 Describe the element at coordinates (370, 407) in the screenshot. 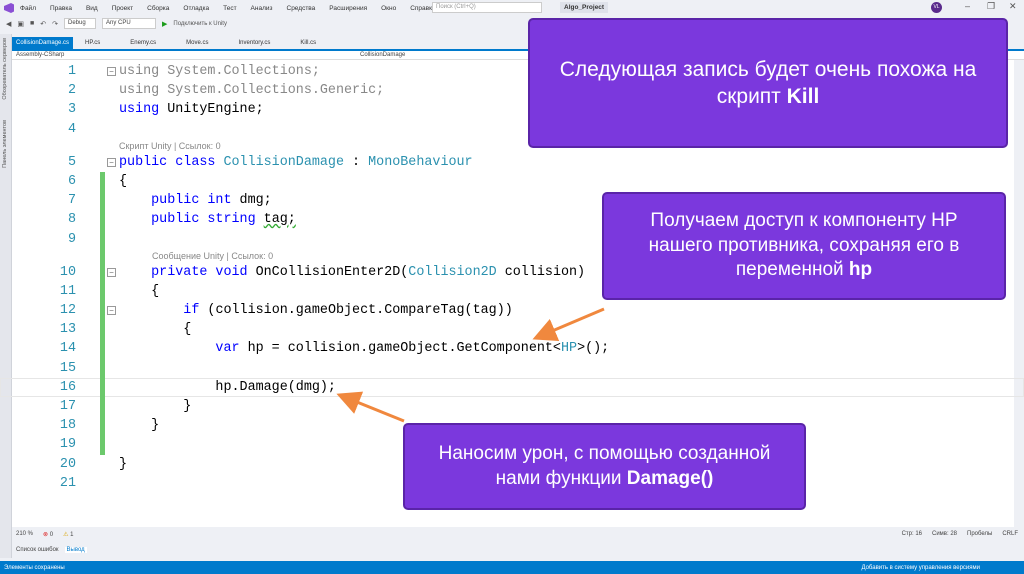

I see `arrow-to-damage-call` at that location.